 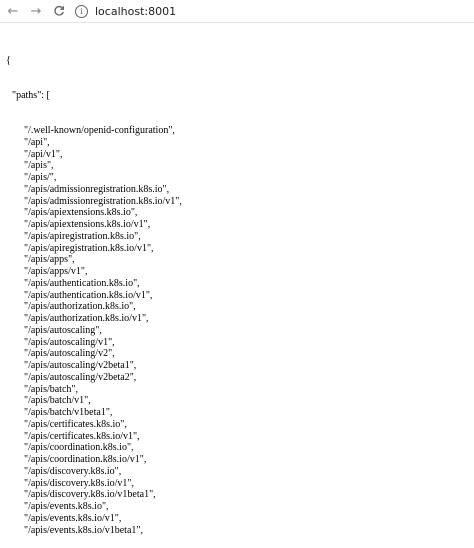 I want to click on path-entry: "/apis/discovery.k8s.io/v1",, so click(x=79, y=483).